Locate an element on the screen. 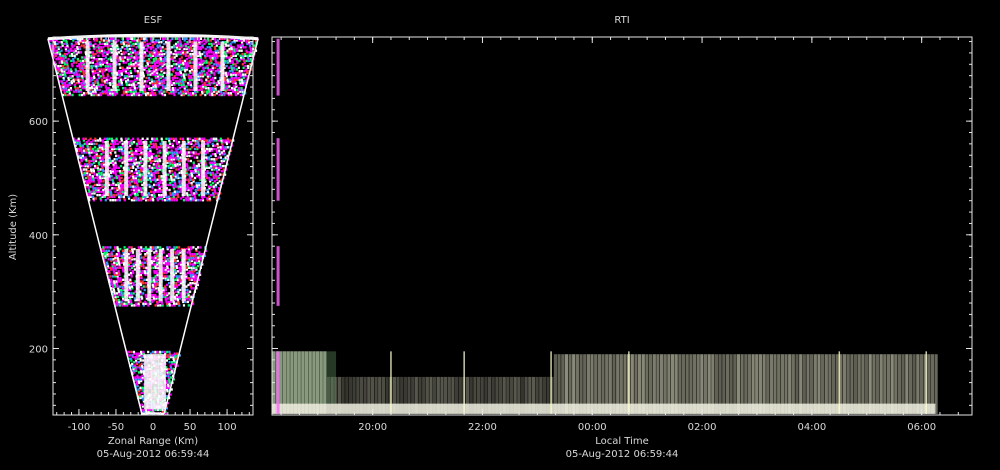  esf-echo-layer is located at coordinates (154, 276).